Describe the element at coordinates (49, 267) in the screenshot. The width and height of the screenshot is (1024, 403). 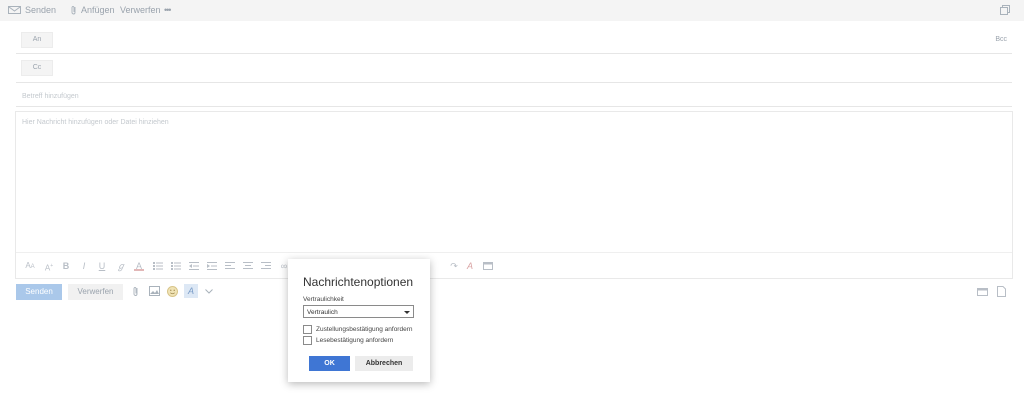
I see `font-size-icon: A+` at that location.